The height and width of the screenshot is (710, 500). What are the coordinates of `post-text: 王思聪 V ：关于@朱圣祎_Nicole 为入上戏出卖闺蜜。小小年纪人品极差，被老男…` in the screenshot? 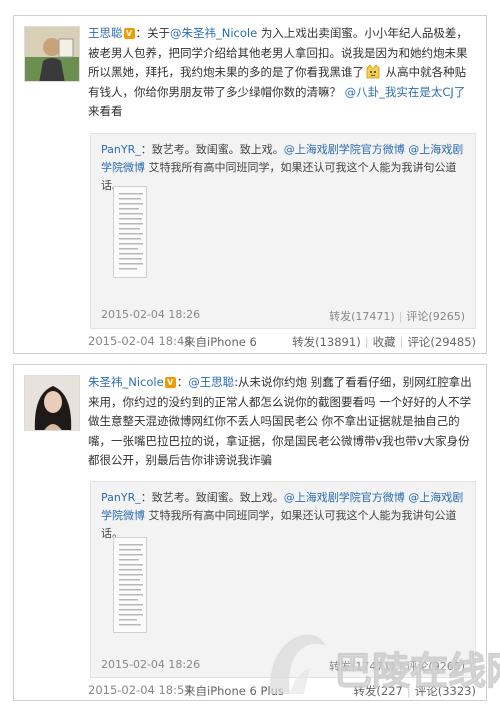 It's located at (282, 73).